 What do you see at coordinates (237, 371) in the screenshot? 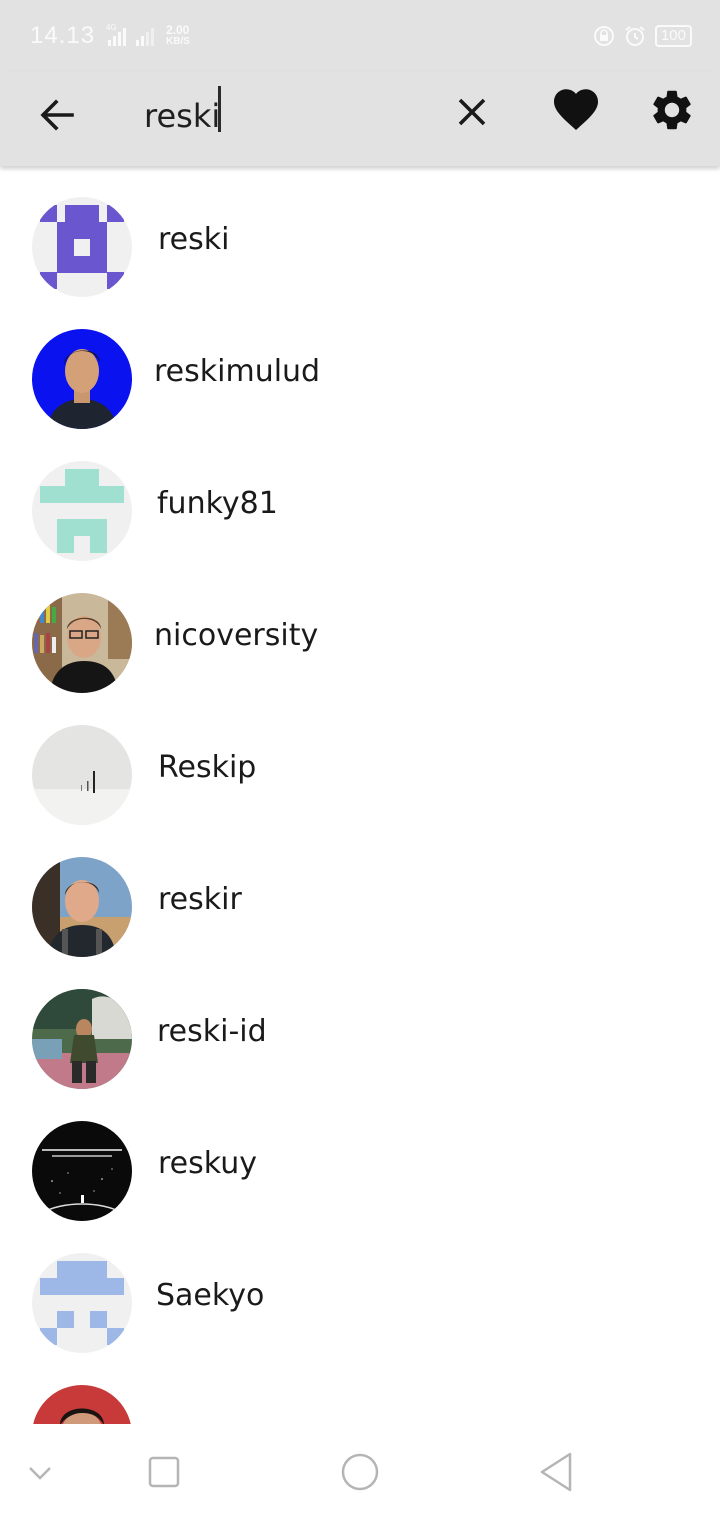
I see `username: reskimulud` at bounding box center [237, 371].